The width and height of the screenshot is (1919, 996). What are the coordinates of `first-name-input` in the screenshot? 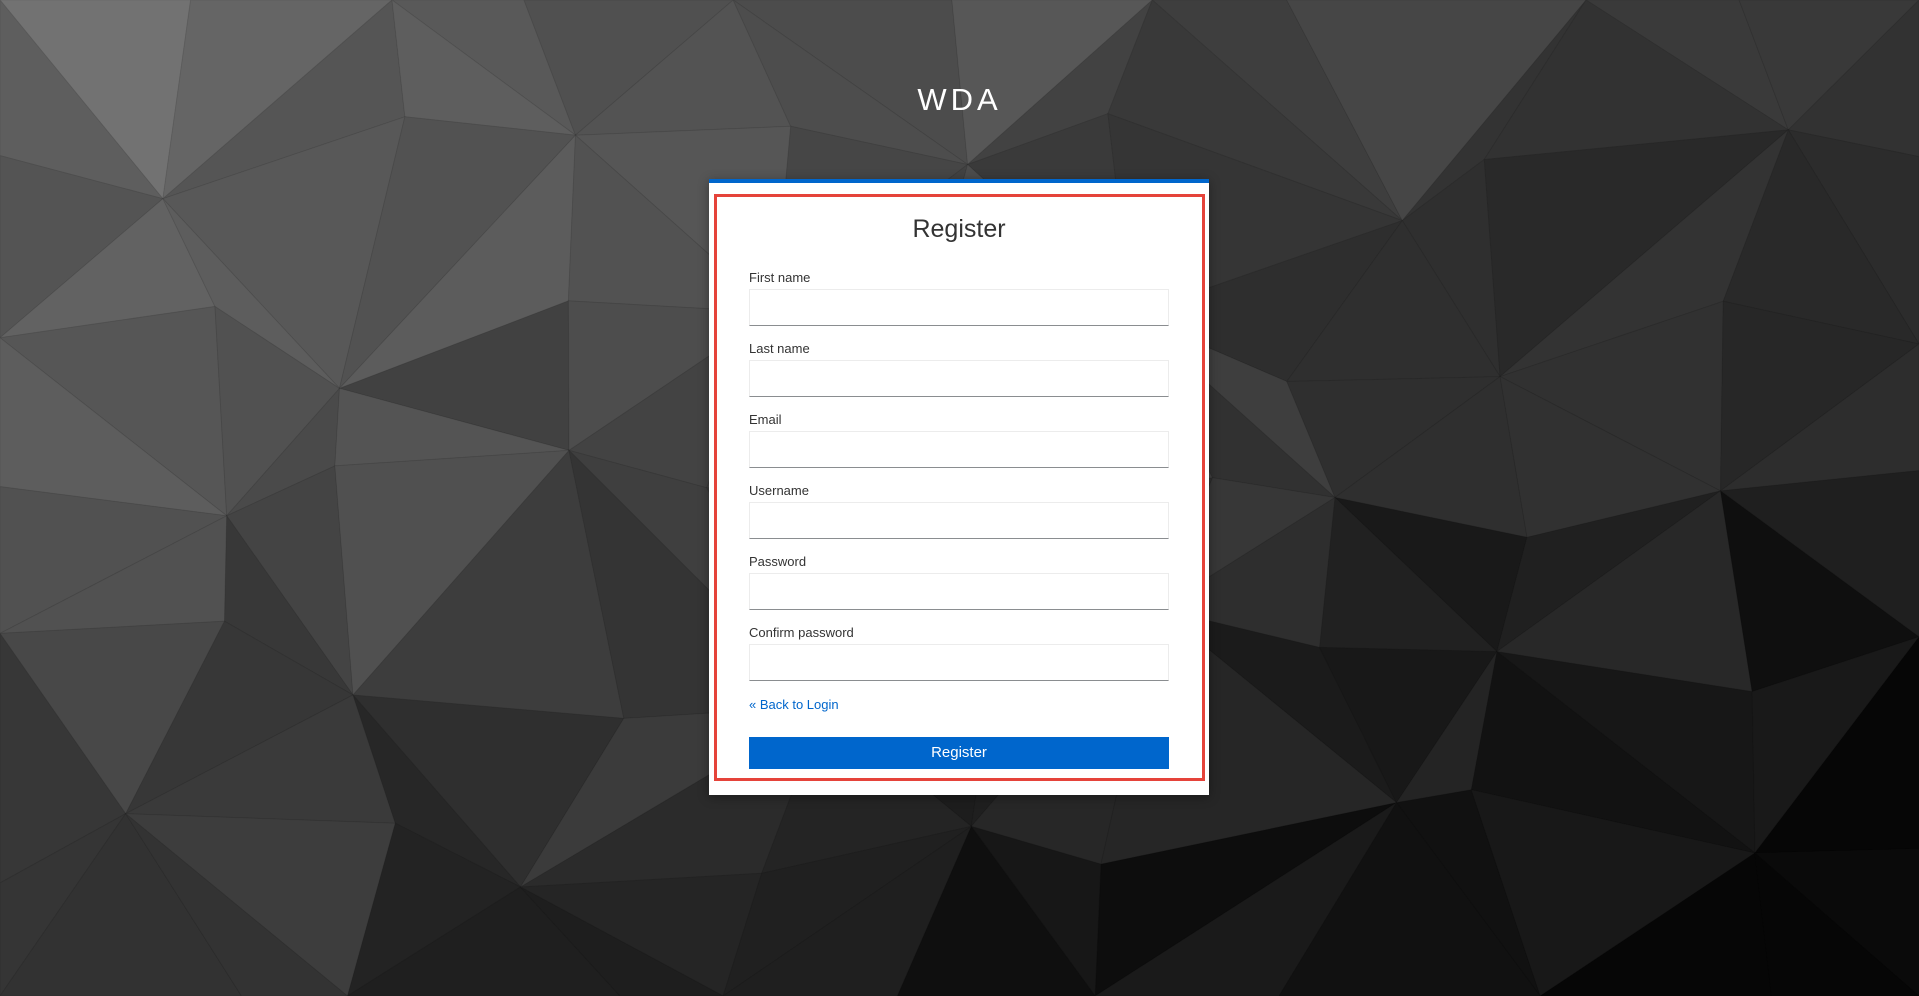 It's located at (959, 307).